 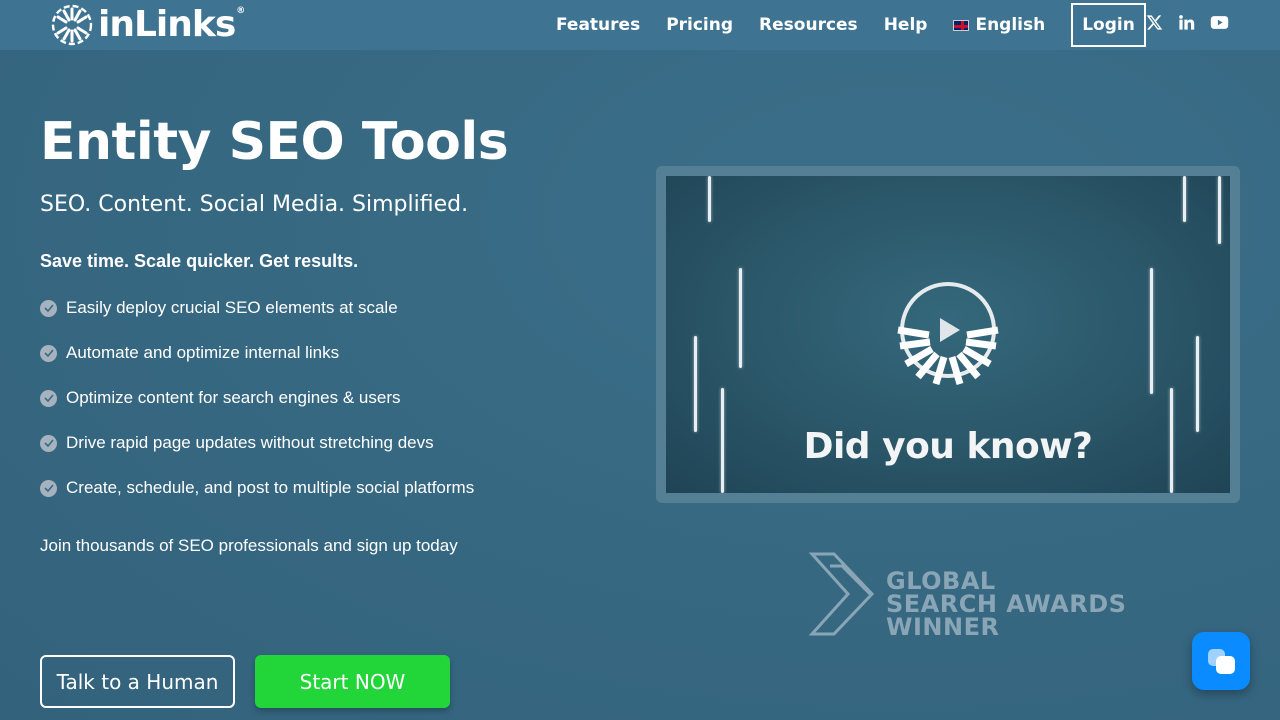 What do you see at coordinates (948, 446) in the screenshot?
I see `video-caption: Did you know?` at bounding box center [948, 446].